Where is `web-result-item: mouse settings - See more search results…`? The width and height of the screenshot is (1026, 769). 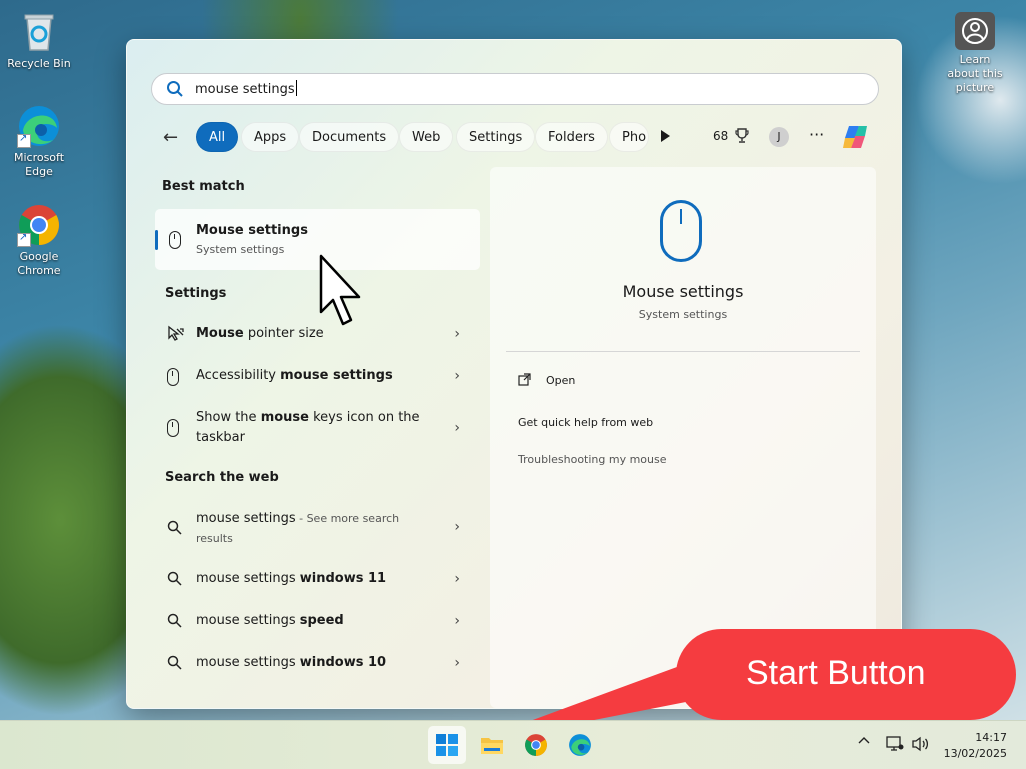
web-result-item: mouse settings - See more search results… is located at coordinates (317, 529).